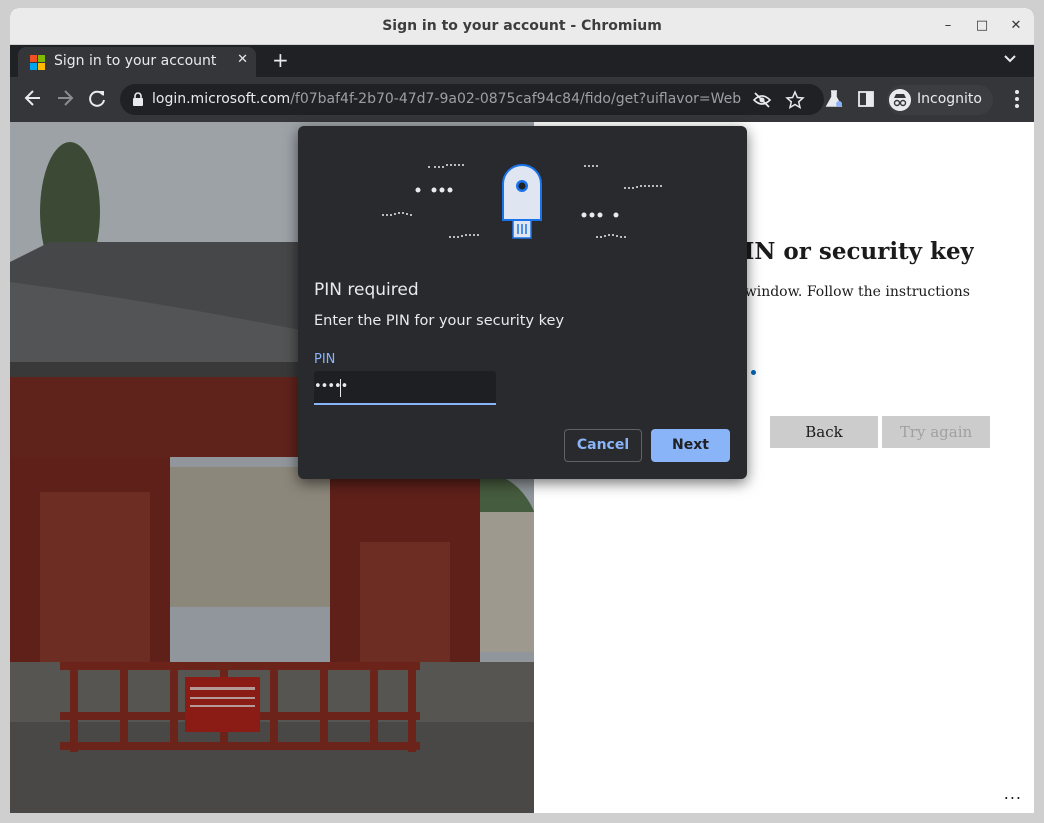 Image resolution: width=1044 pixels, height=823 pixels. What do you see at coordinates (325, 359) in the screenshot?
I see `pin-label: PIN` at bounding box center [325, 359].